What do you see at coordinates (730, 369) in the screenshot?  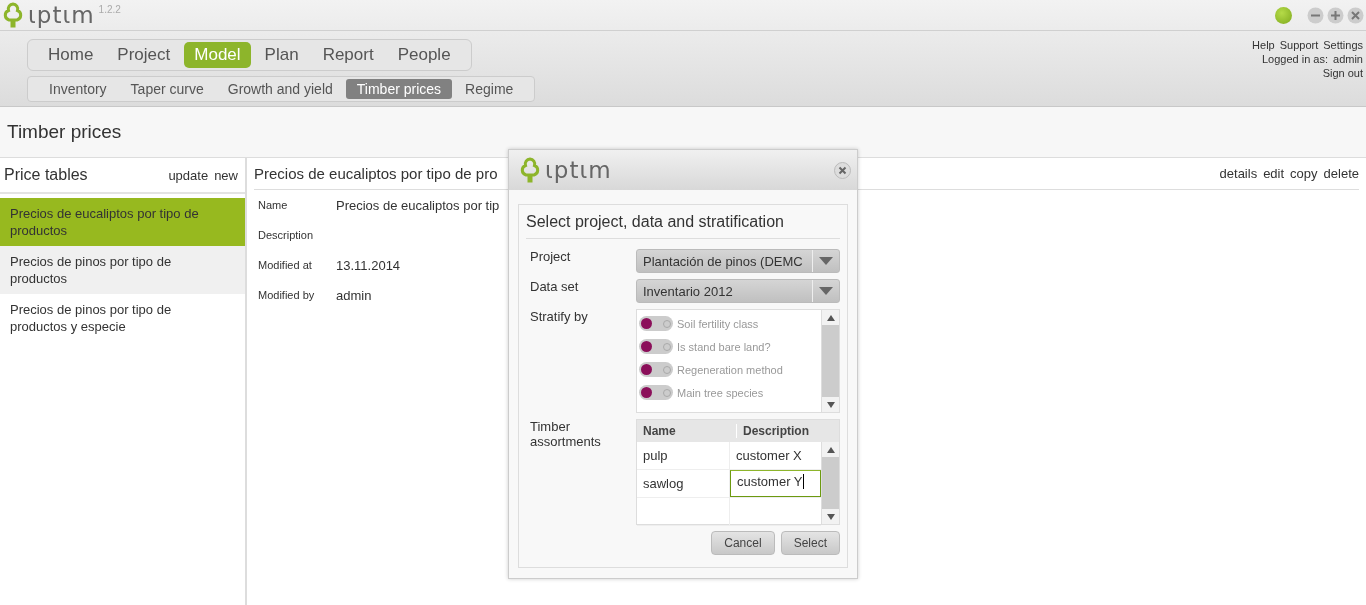 I see `stratify-option-label: Regeneration method` at bounding box center [730, 369].